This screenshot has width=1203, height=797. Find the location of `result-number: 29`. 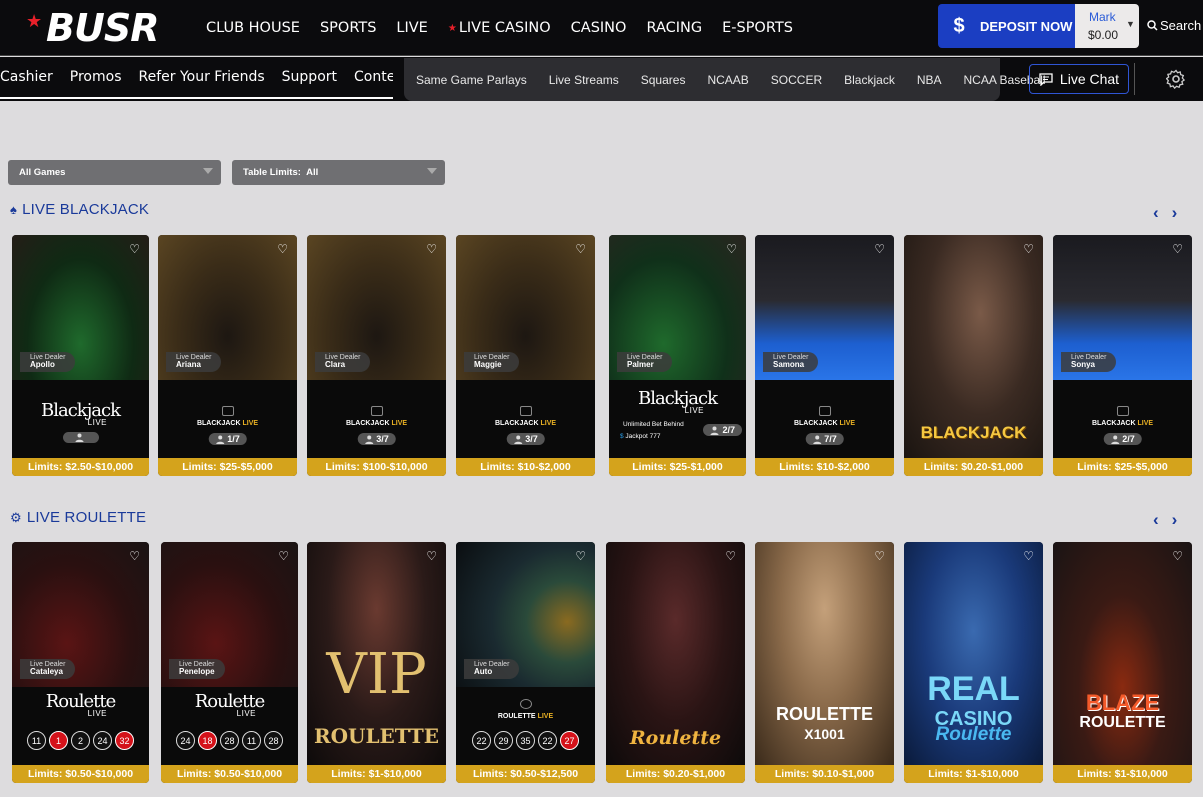

result-number: 29 is located at coordinates (503, 740).